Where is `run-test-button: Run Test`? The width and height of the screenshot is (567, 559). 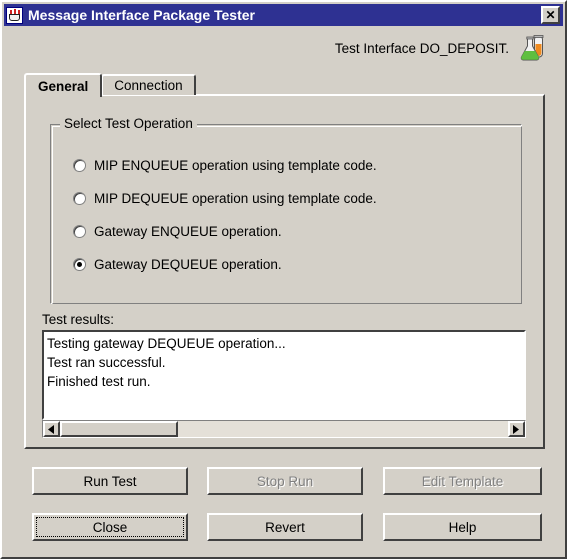
run-test-button: Run Test is located at coordinates (110, 481).